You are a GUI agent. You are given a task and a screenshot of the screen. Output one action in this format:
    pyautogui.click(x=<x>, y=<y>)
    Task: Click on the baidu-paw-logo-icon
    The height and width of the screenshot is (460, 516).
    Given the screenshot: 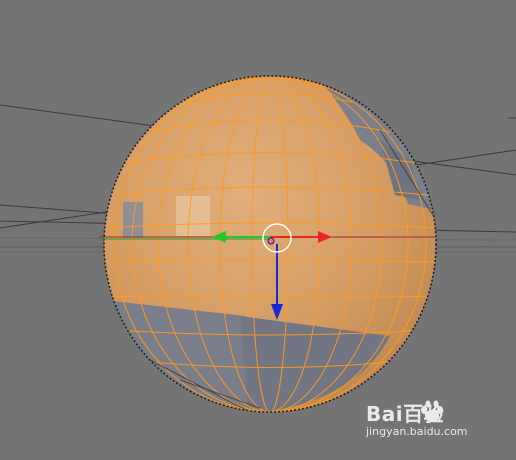 What is the action you would take?
    pyautogui.click(x=432, y=411)
    